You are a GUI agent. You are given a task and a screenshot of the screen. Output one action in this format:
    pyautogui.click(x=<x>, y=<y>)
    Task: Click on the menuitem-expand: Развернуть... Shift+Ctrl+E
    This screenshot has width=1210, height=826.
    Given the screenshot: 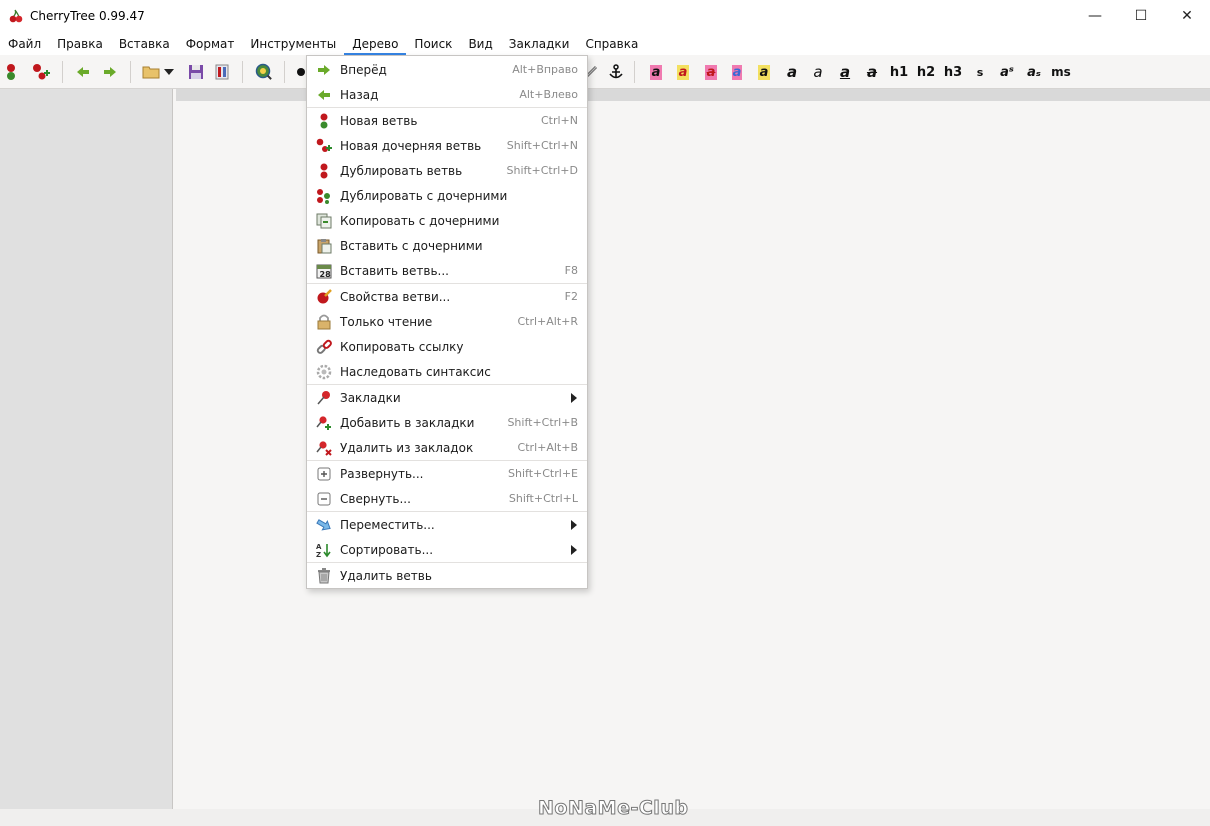 What is the action you would take?
    pyautogui.click(x=447, y=473)
    